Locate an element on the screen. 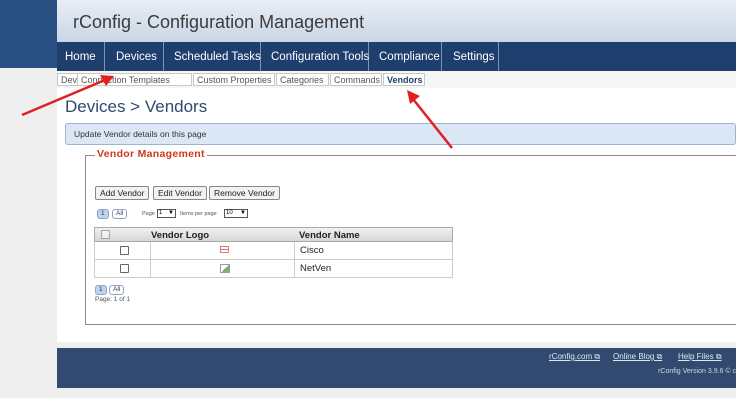 The image size is (736, 398). subnav-vendors-label: Vendors is located at coordinates (405, 80).